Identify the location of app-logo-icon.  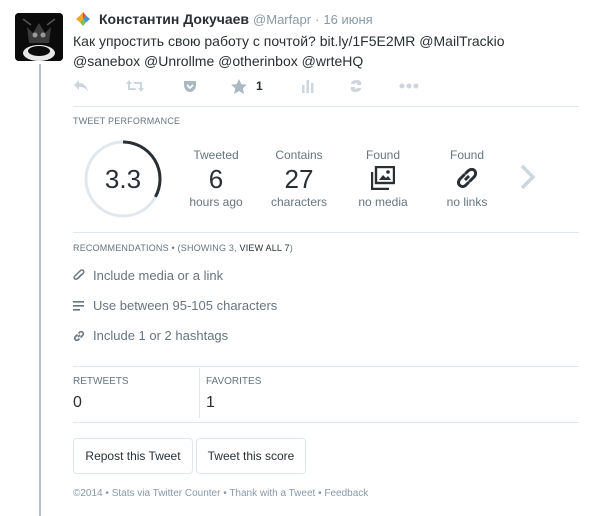
(83, 19).